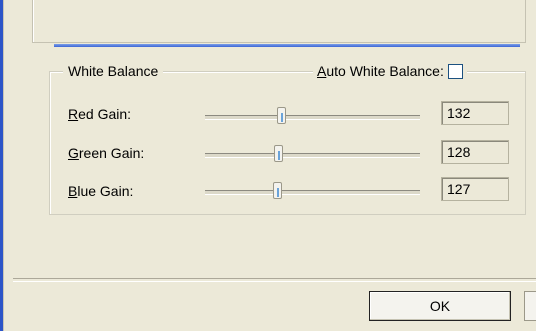 The image size is (536, 331). I want to click on green-gain-slider, so click(312, 154).